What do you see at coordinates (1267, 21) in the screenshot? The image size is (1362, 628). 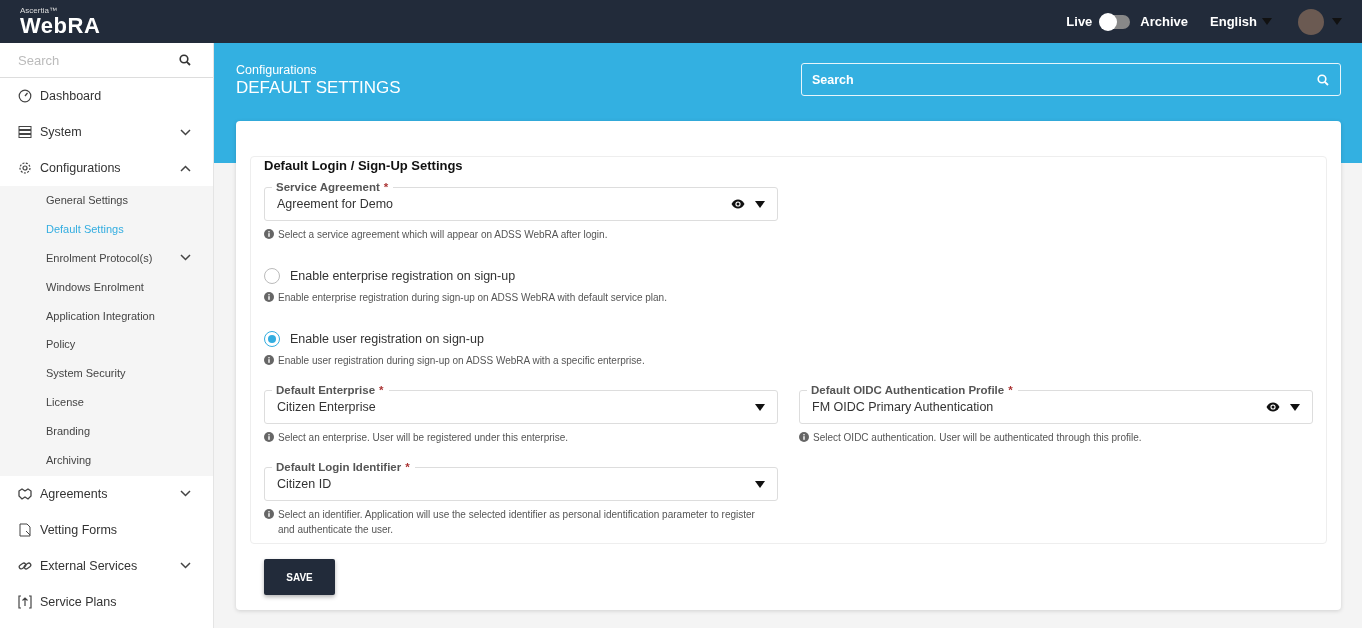 I see `caret-icon` at bounding box center [1267, 21].